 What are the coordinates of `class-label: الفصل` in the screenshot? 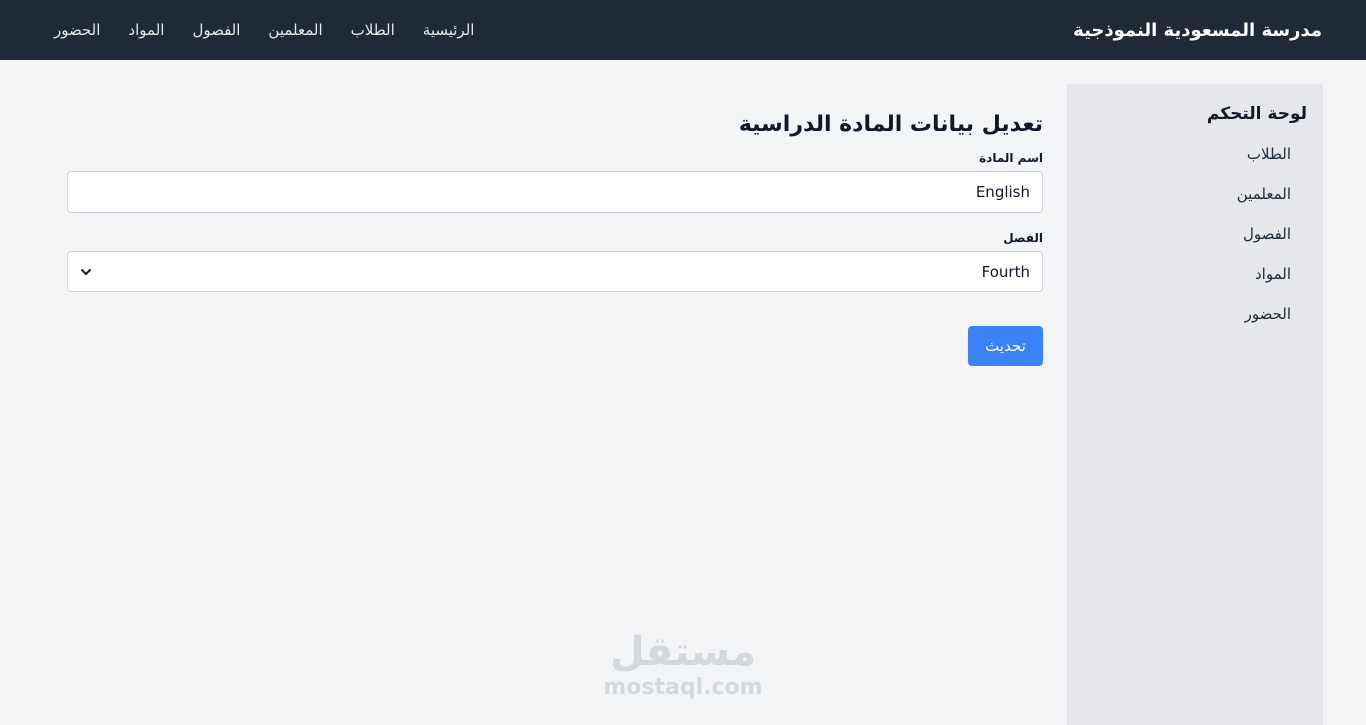 It's located at (1023, 238).